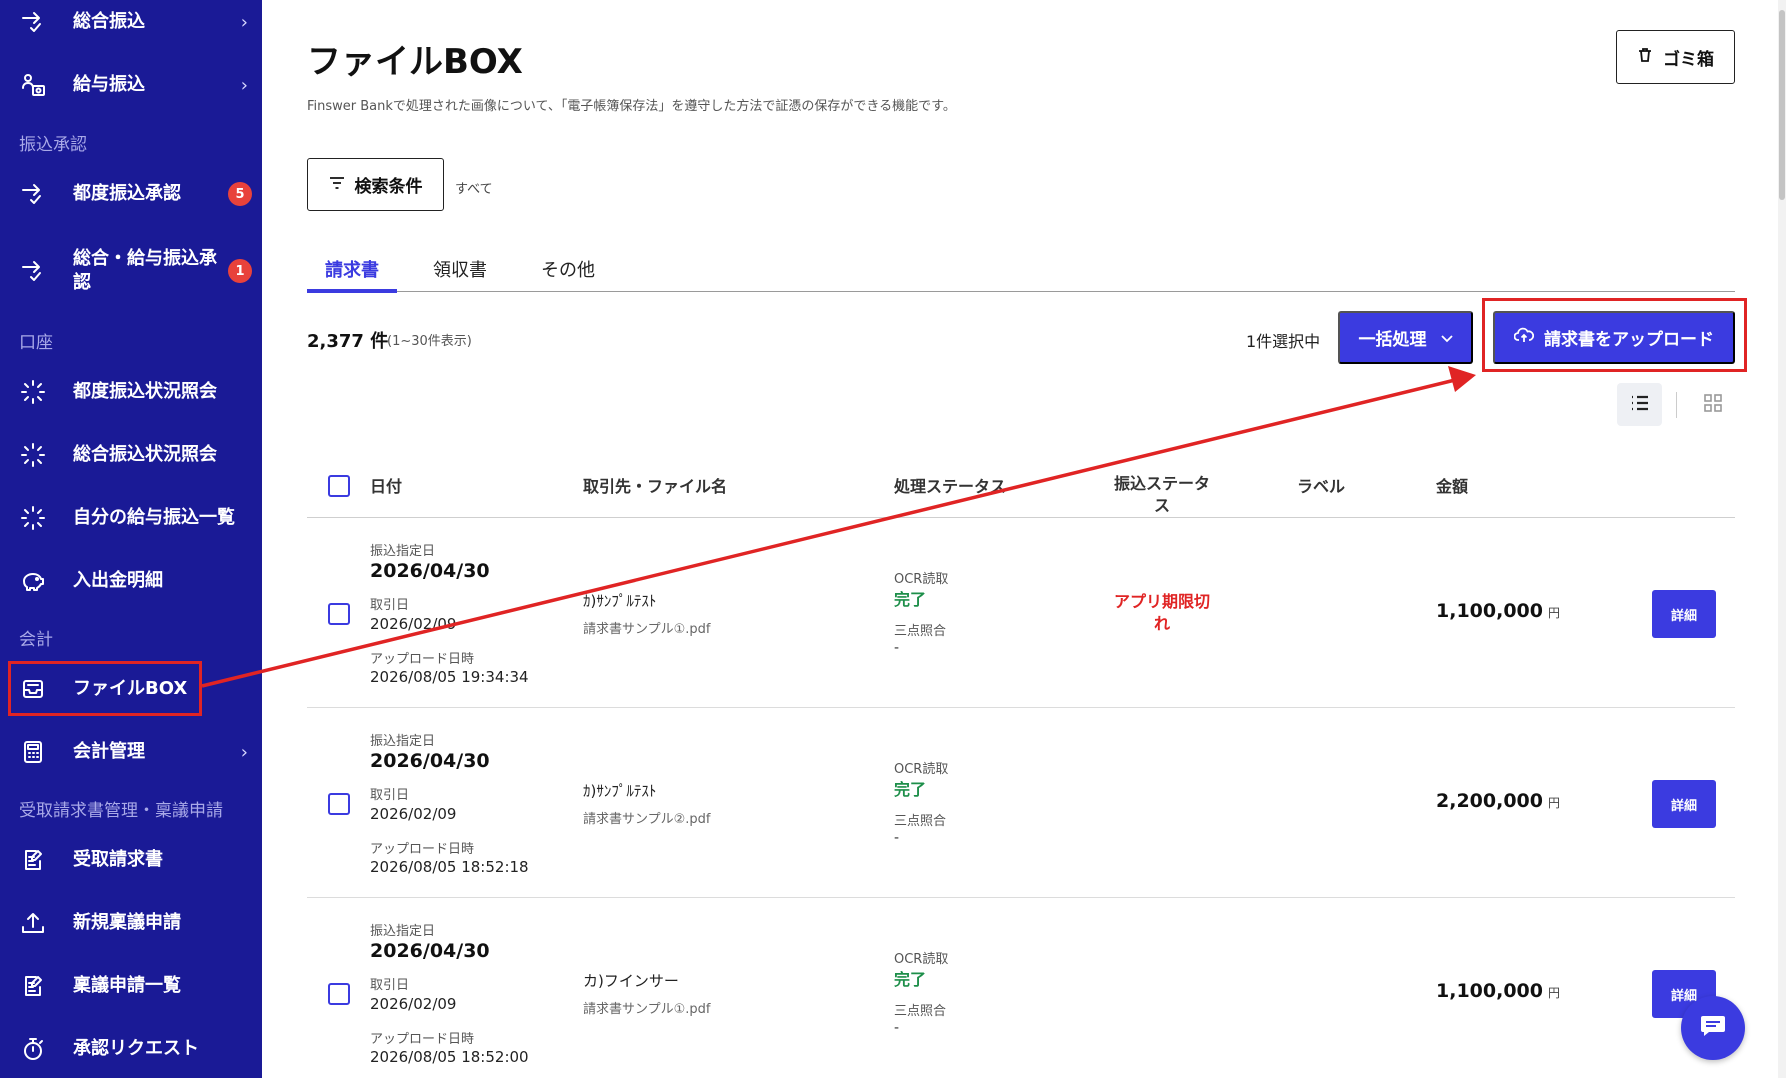 The image size is (1786, 1078). Describe the element at coordinates (127, 922) in the screenshot. I see `sidebar-item-label: 新規稟議申請` at that location.